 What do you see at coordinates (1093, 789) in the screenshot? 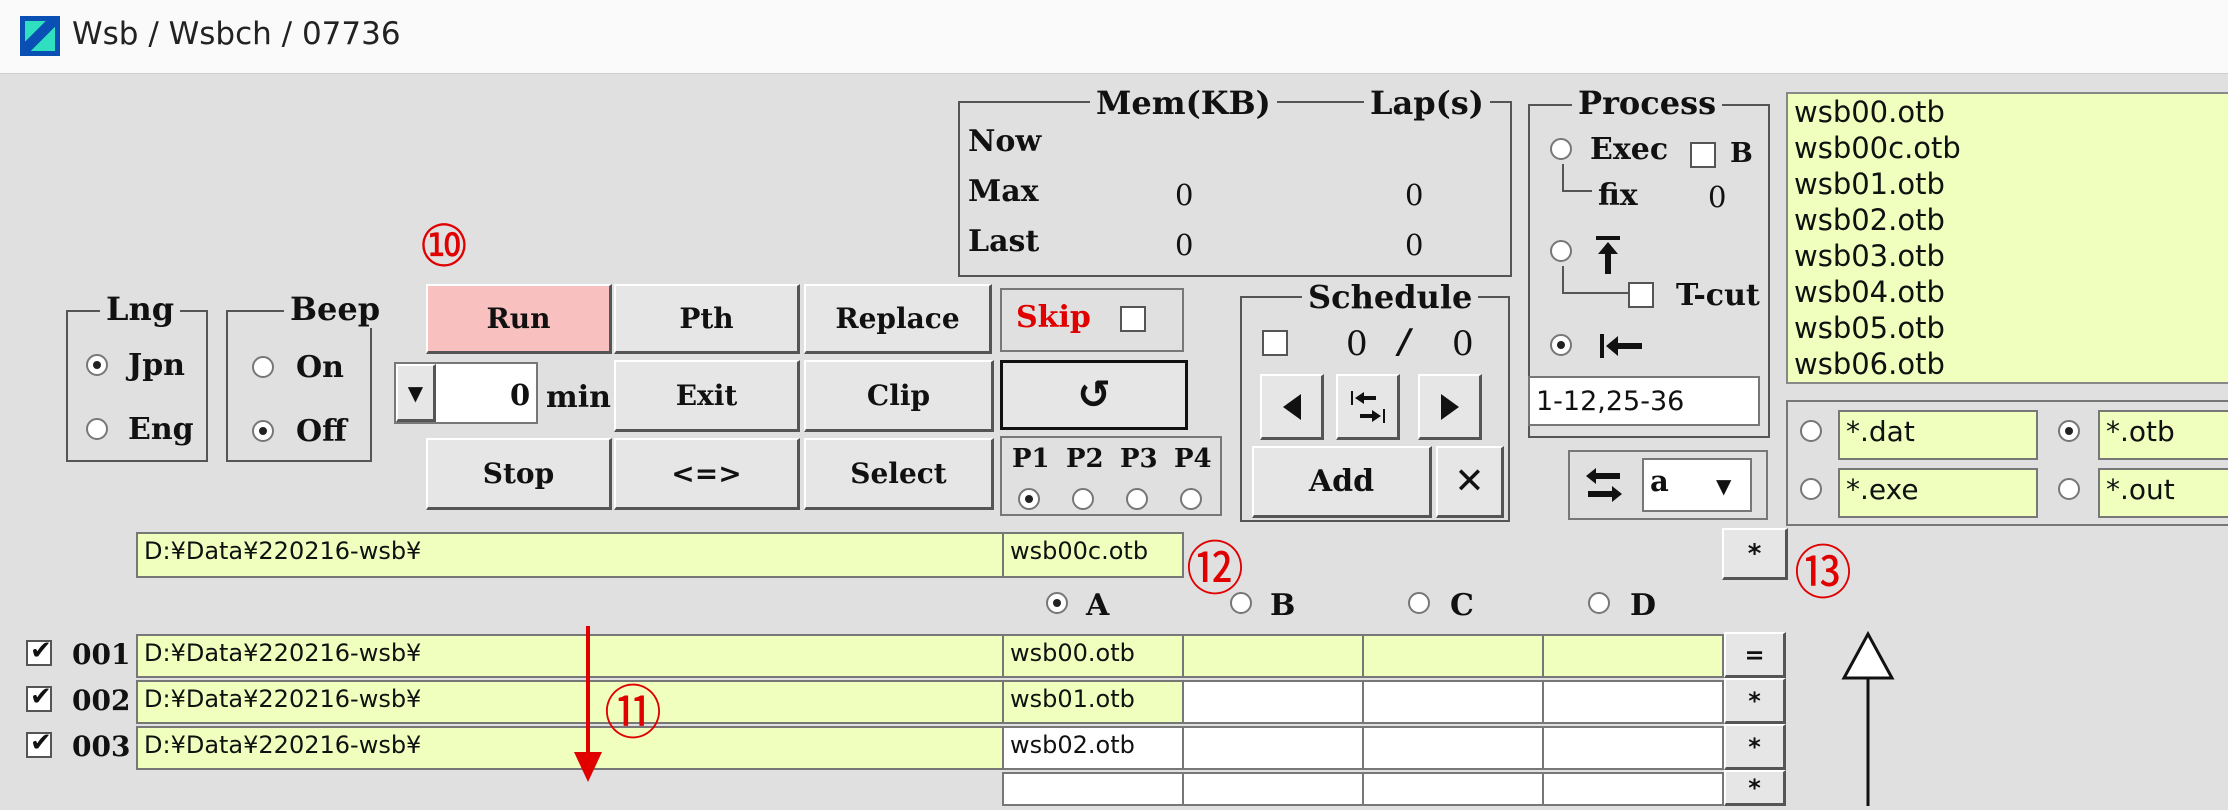
I see `row-004-file-a` at bounding box center [1093, 789].